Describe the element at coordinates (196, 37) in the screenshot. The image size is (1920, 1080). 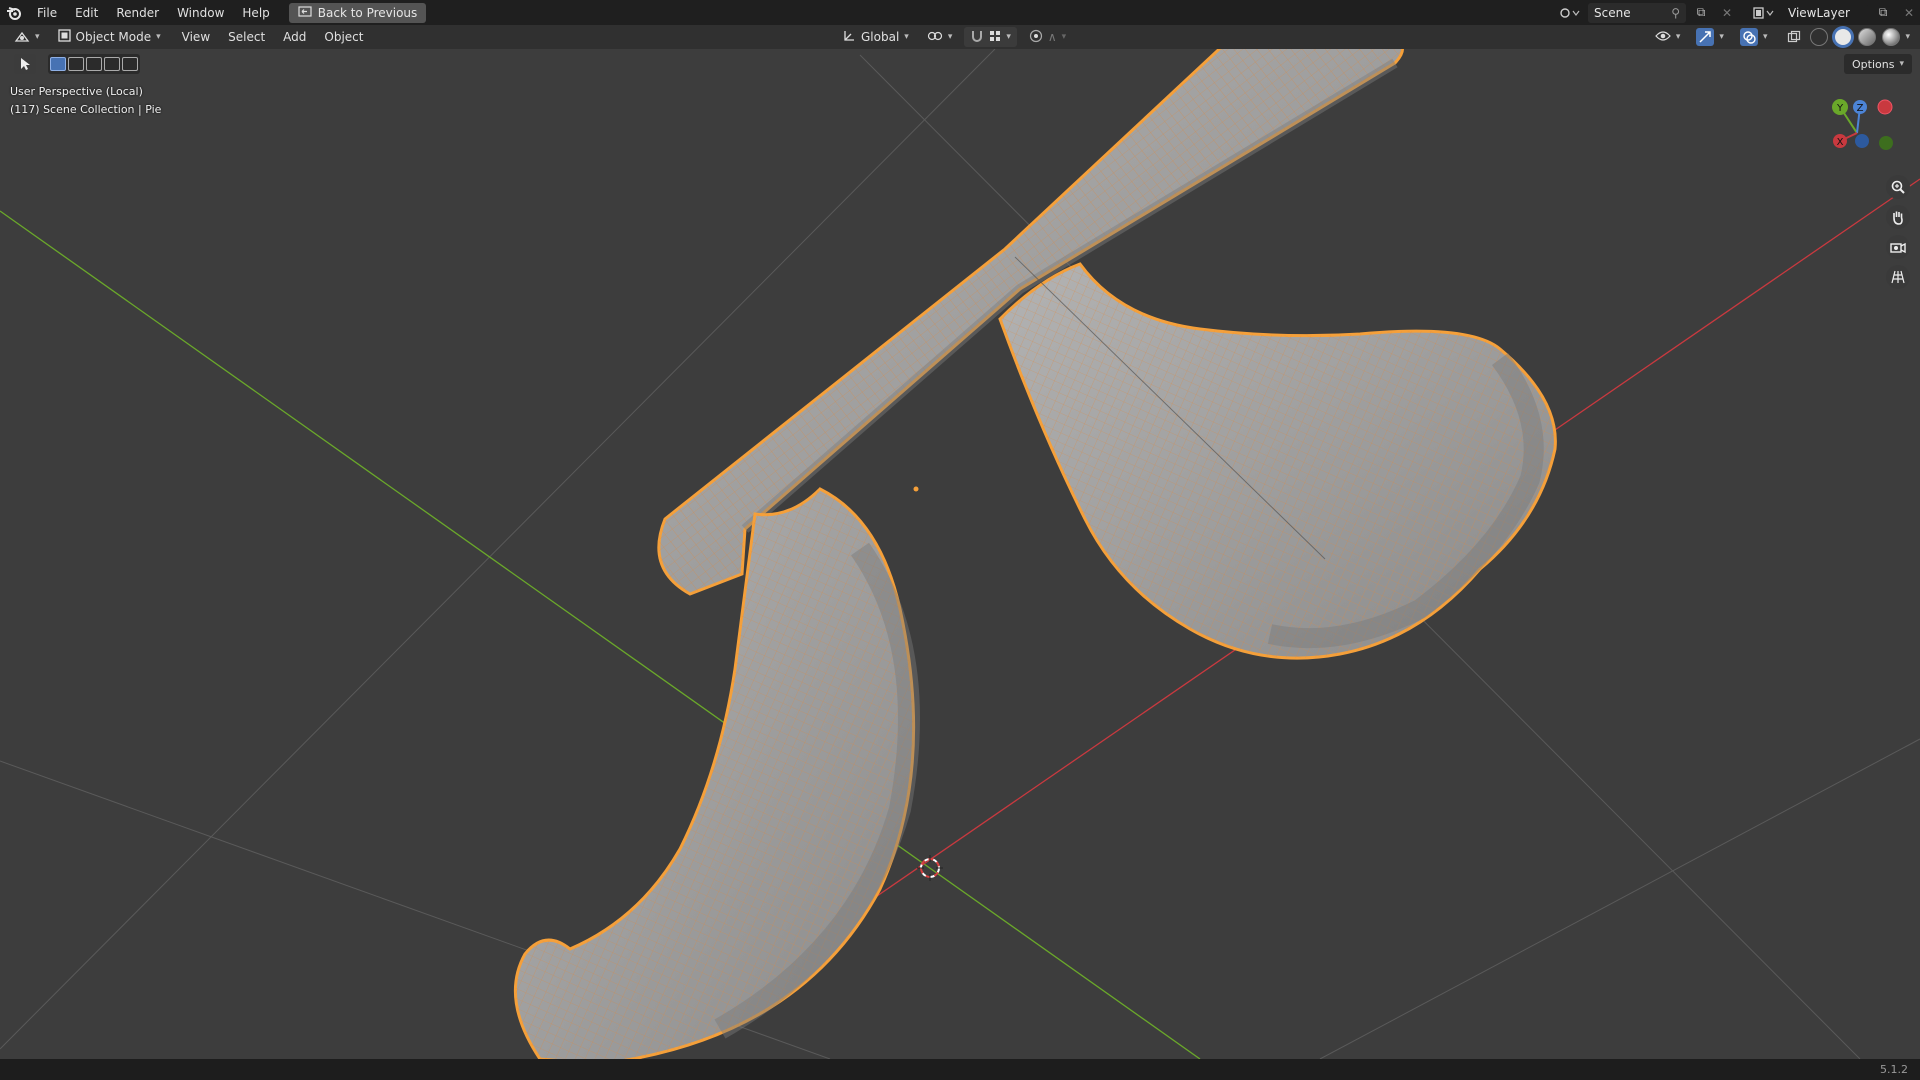
I see `menu-view: View` at that location.